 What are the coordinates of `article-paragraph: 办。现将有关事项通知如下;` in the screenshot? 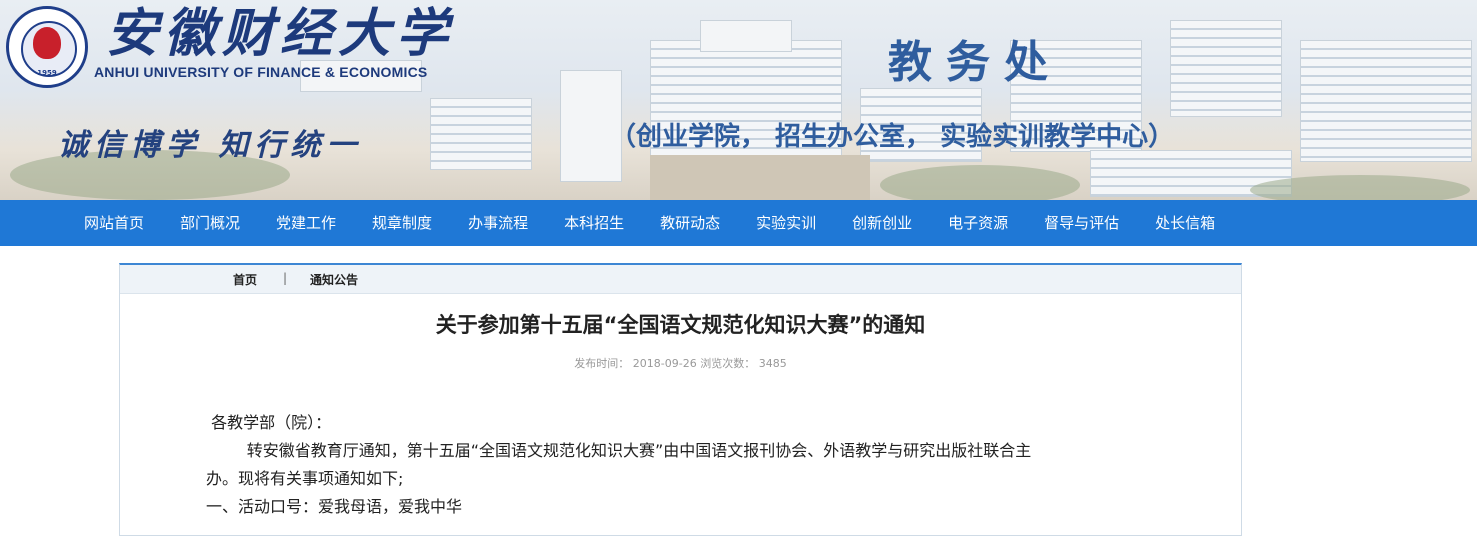 It's located at (305, 478).